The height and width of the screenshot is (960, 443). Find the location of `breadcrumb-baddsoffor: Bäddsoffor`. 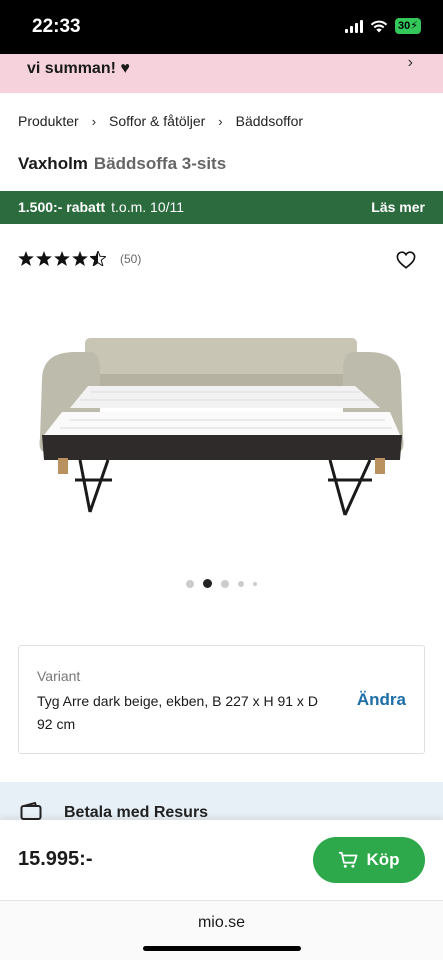

breadcrumb-baddsoffor: Bäddsoffor is located at coordinates (269, 121).